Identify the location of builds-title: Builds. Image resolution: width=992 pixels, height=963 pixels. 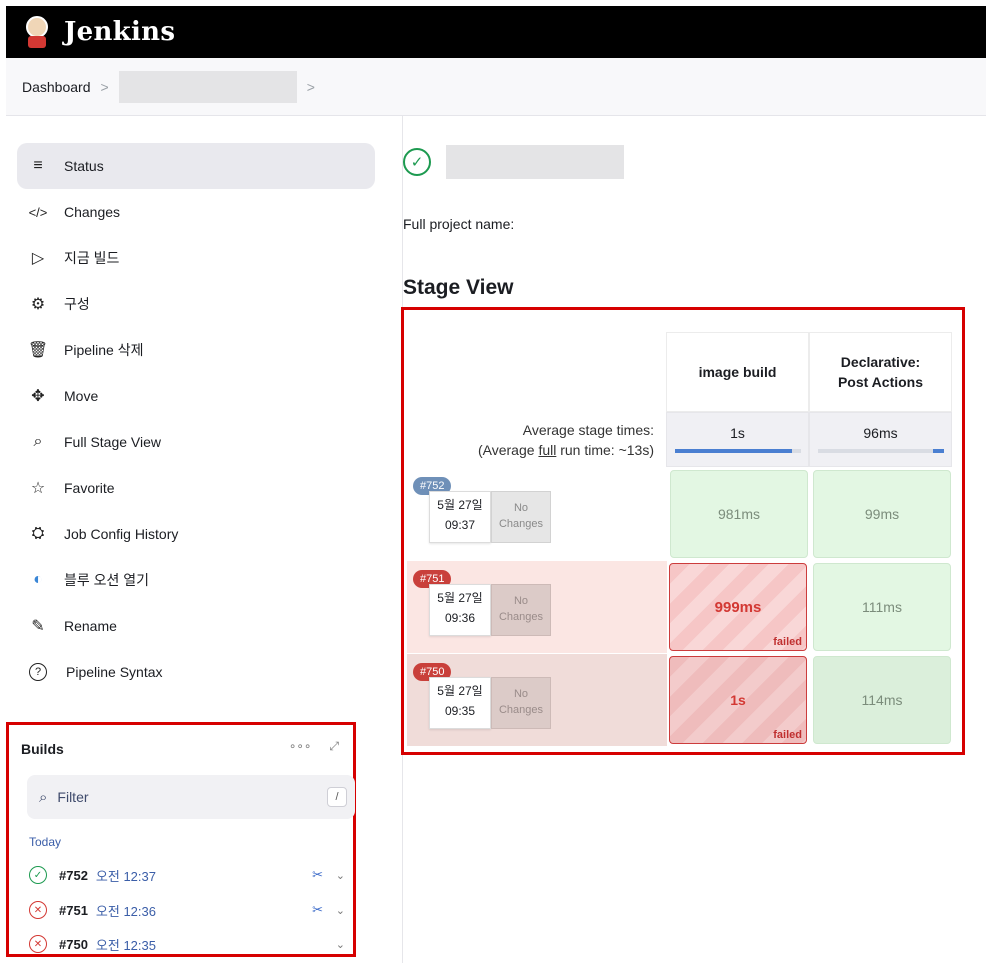
(42, 749).